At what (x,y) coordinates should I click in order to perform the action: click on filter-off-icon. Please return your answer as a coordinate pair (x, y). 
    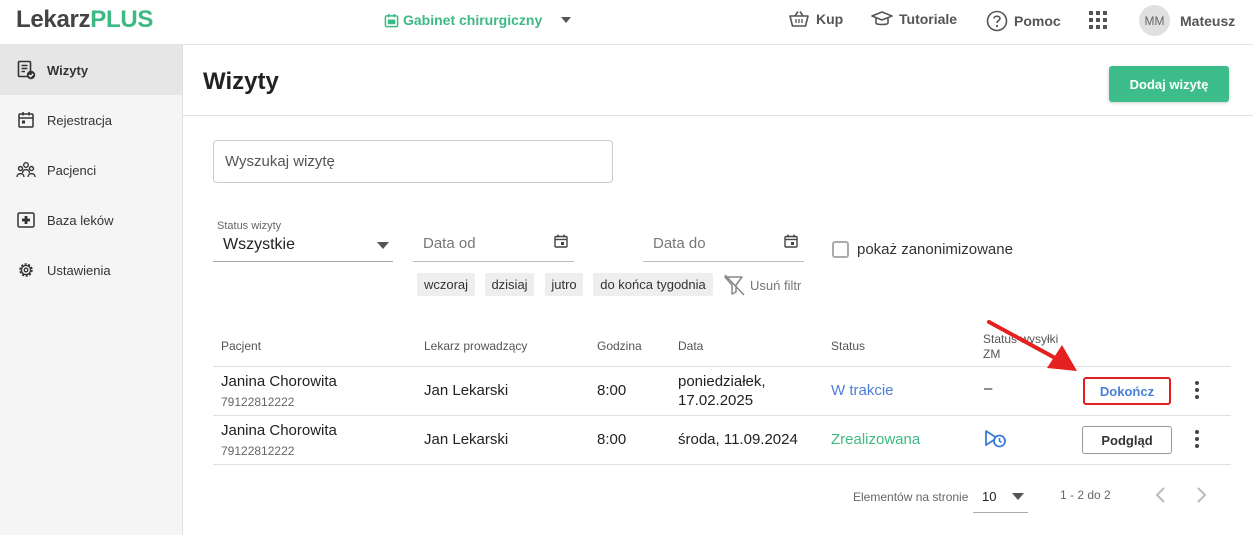
    Looking at the image, I should click on (734, 285).